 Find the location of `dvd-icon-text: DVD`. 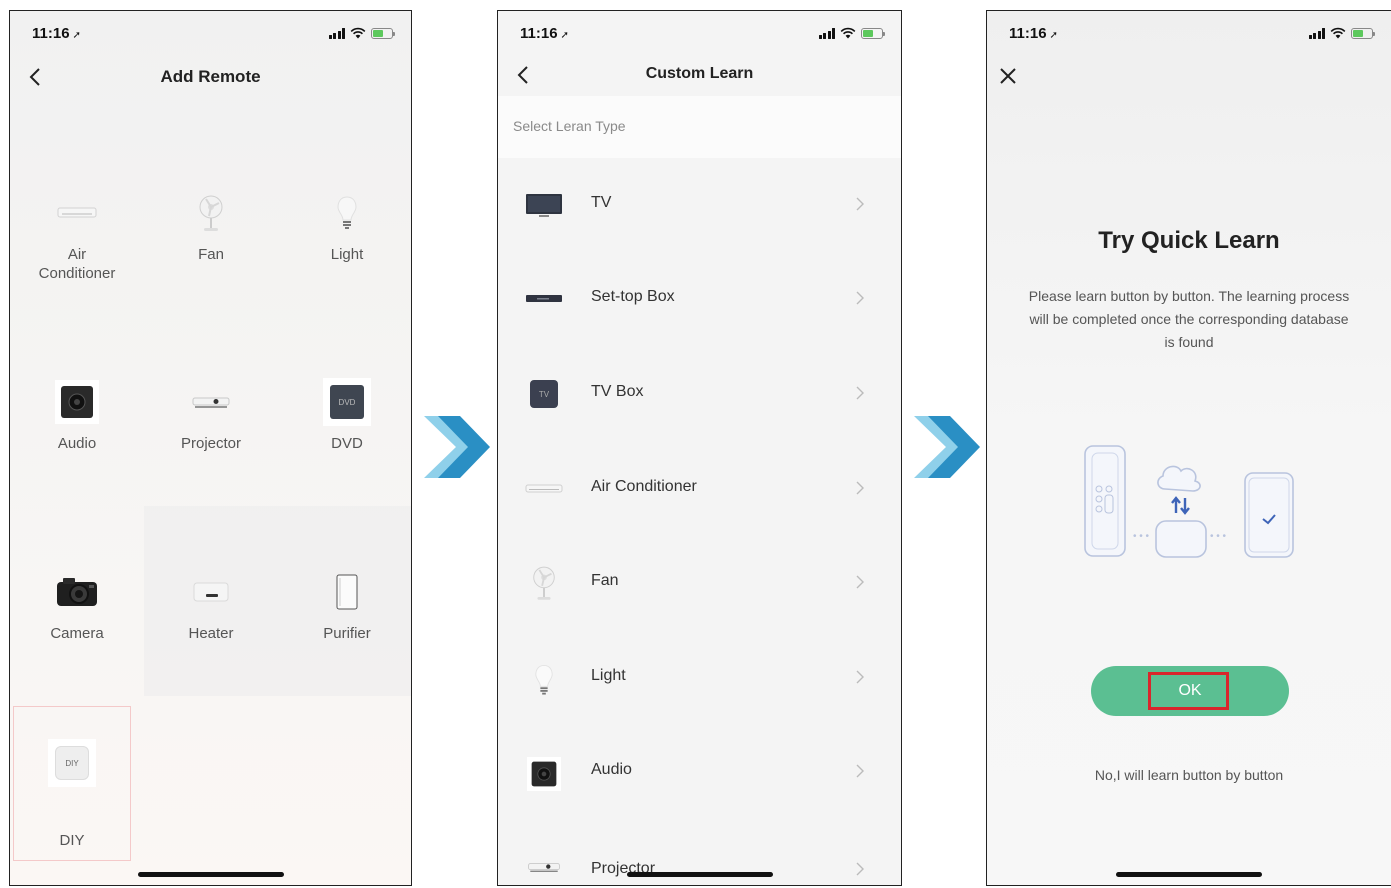

dvd-icon-text: DVD is located at coordinates (347, 402).